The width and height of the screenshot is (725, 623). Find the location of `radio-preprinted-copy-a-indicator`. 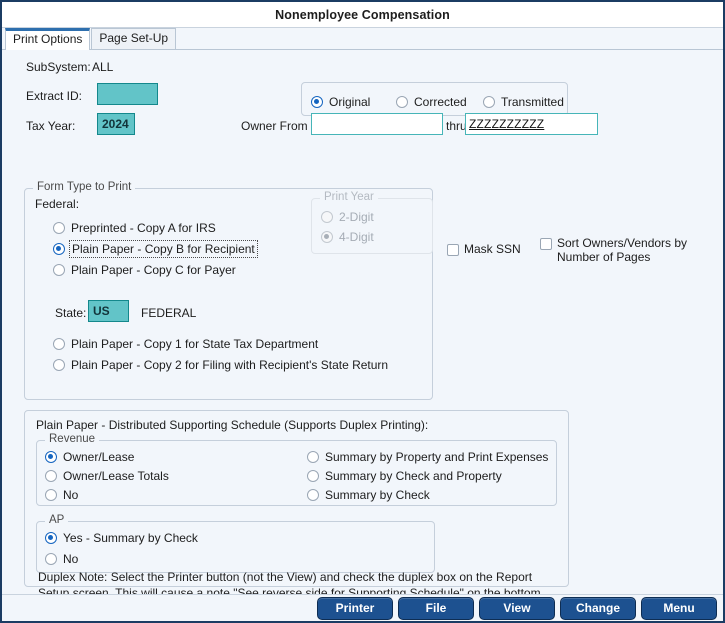

radio-preprinted-copy-a-indicator is located at coordinates (59, 227).